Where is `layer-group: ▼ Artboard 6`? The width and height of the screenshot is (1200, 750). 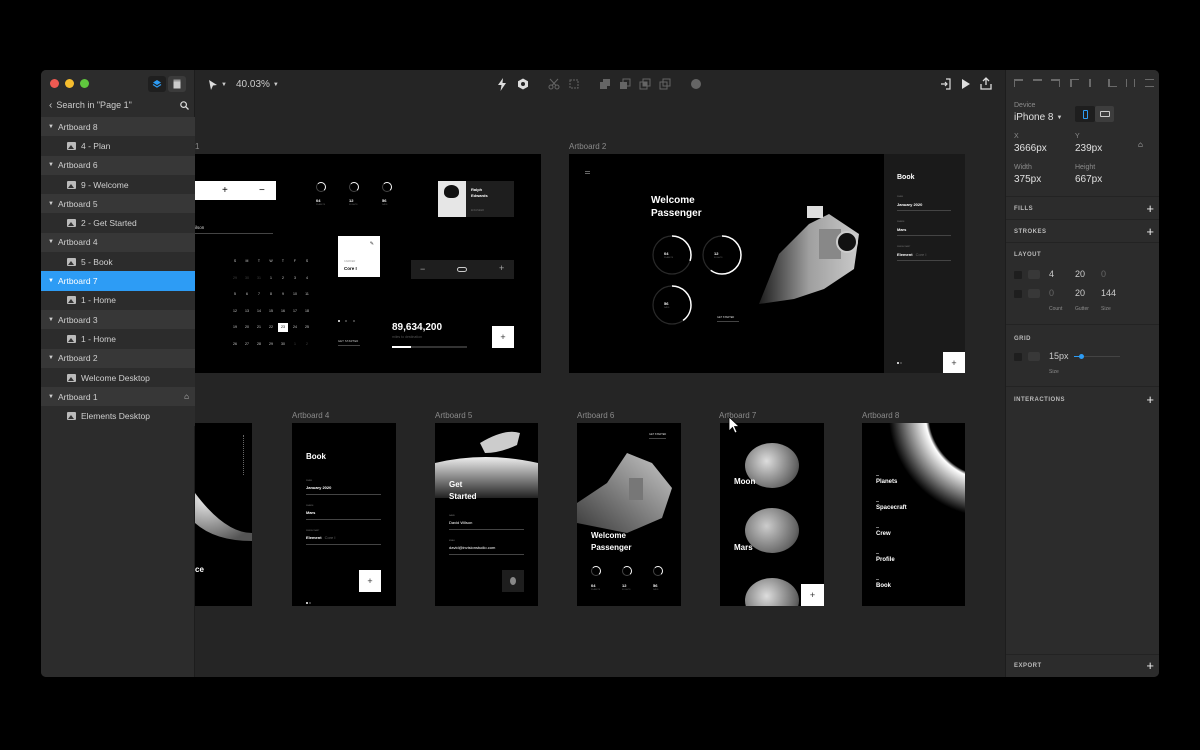 layer-group: ▼ Artboard 6 is located at coordinates (118, 165).